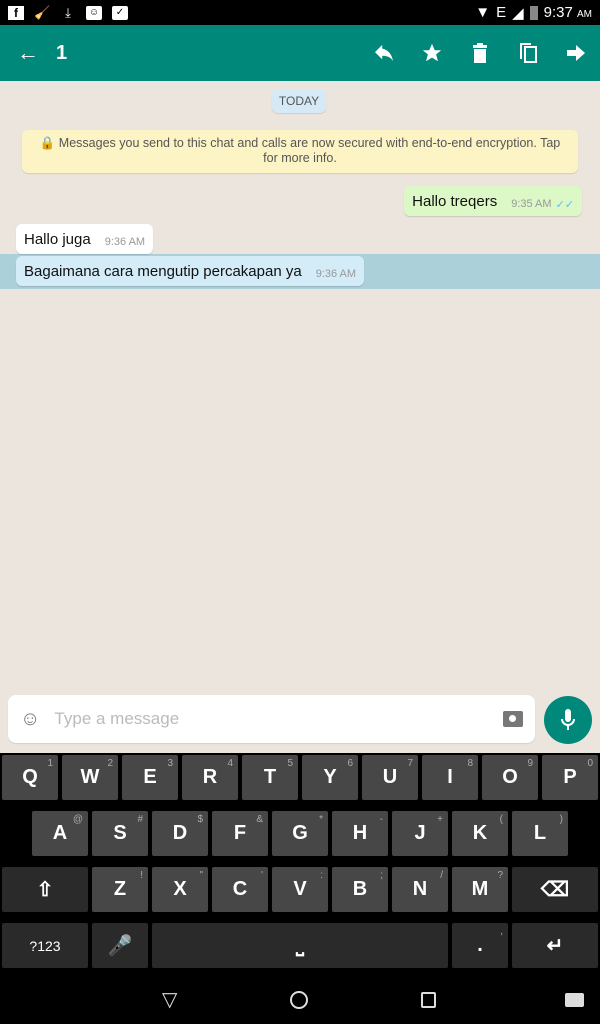 This screenshot has width=600, height=1024. I want to click on key-b: B;, so click(360, 889).